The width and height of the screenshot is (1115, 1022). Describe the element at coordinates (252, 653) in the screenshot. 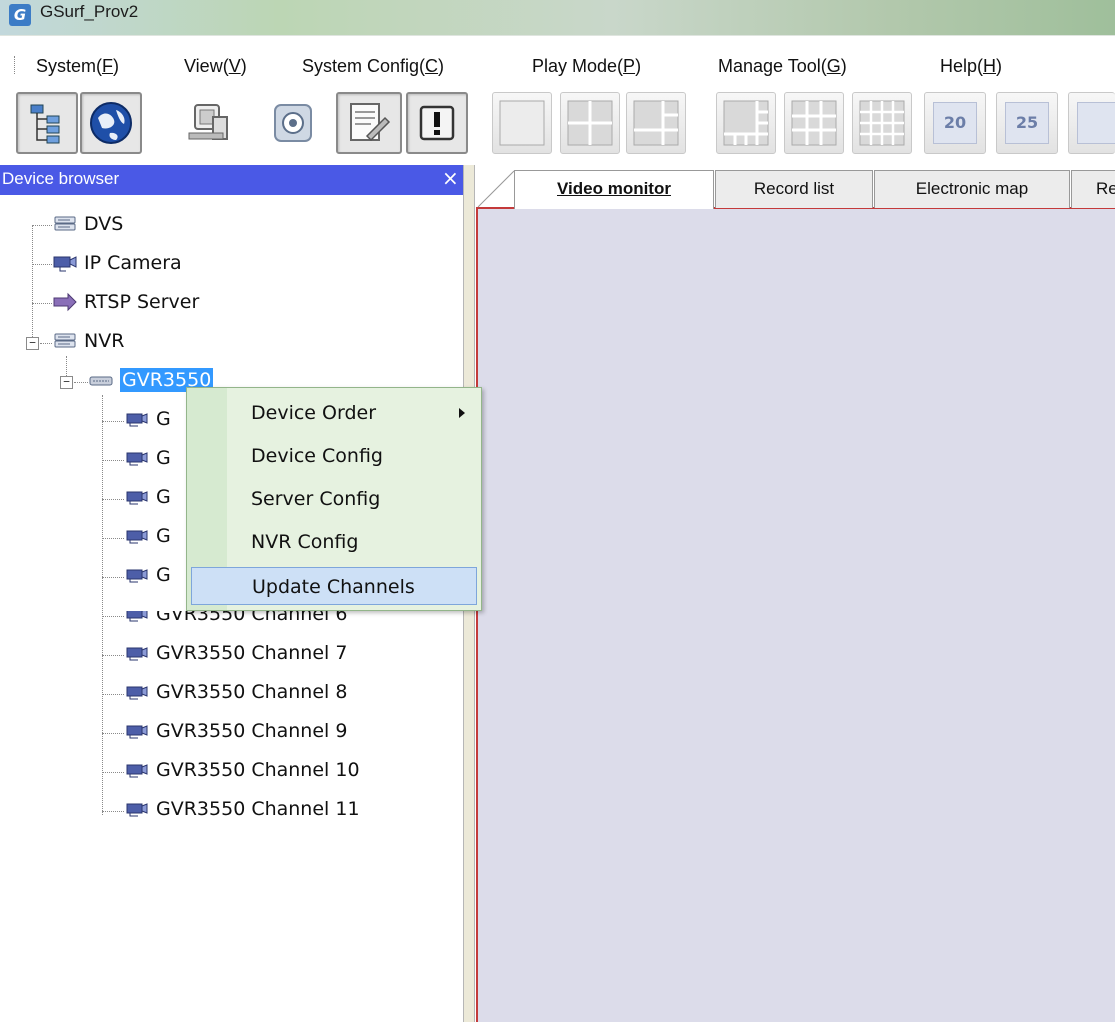

I see `tree-item-label: GVR3550 Channel 7` at that location.